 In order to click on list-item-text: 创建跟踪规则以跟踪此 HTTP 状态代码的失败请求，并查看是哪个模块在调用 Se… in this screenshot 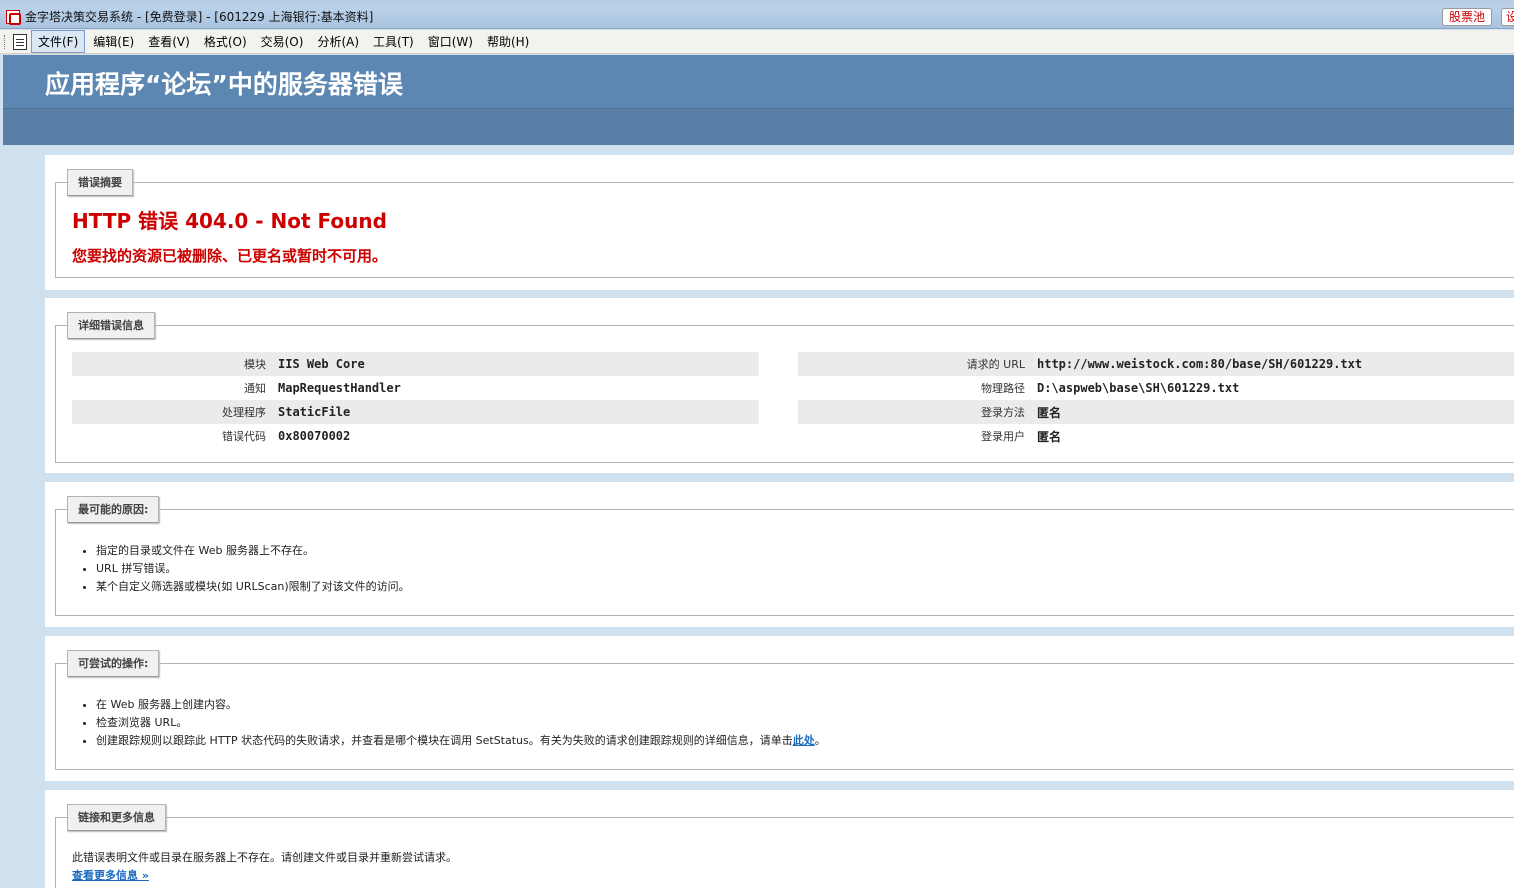, I will do `click(444, 740)`.